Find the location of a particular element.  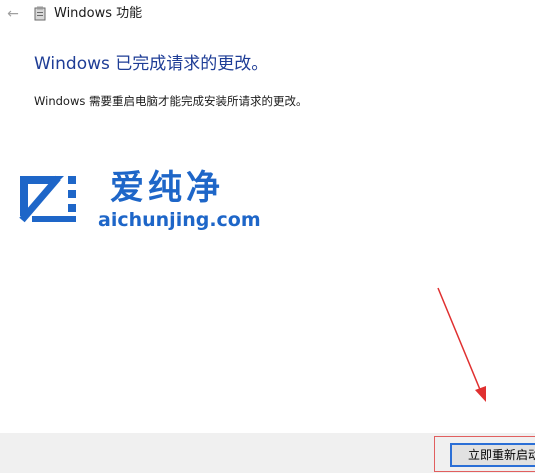

watermark: 爱纯净 aichunjing.com is located at coordinates (136, 200).